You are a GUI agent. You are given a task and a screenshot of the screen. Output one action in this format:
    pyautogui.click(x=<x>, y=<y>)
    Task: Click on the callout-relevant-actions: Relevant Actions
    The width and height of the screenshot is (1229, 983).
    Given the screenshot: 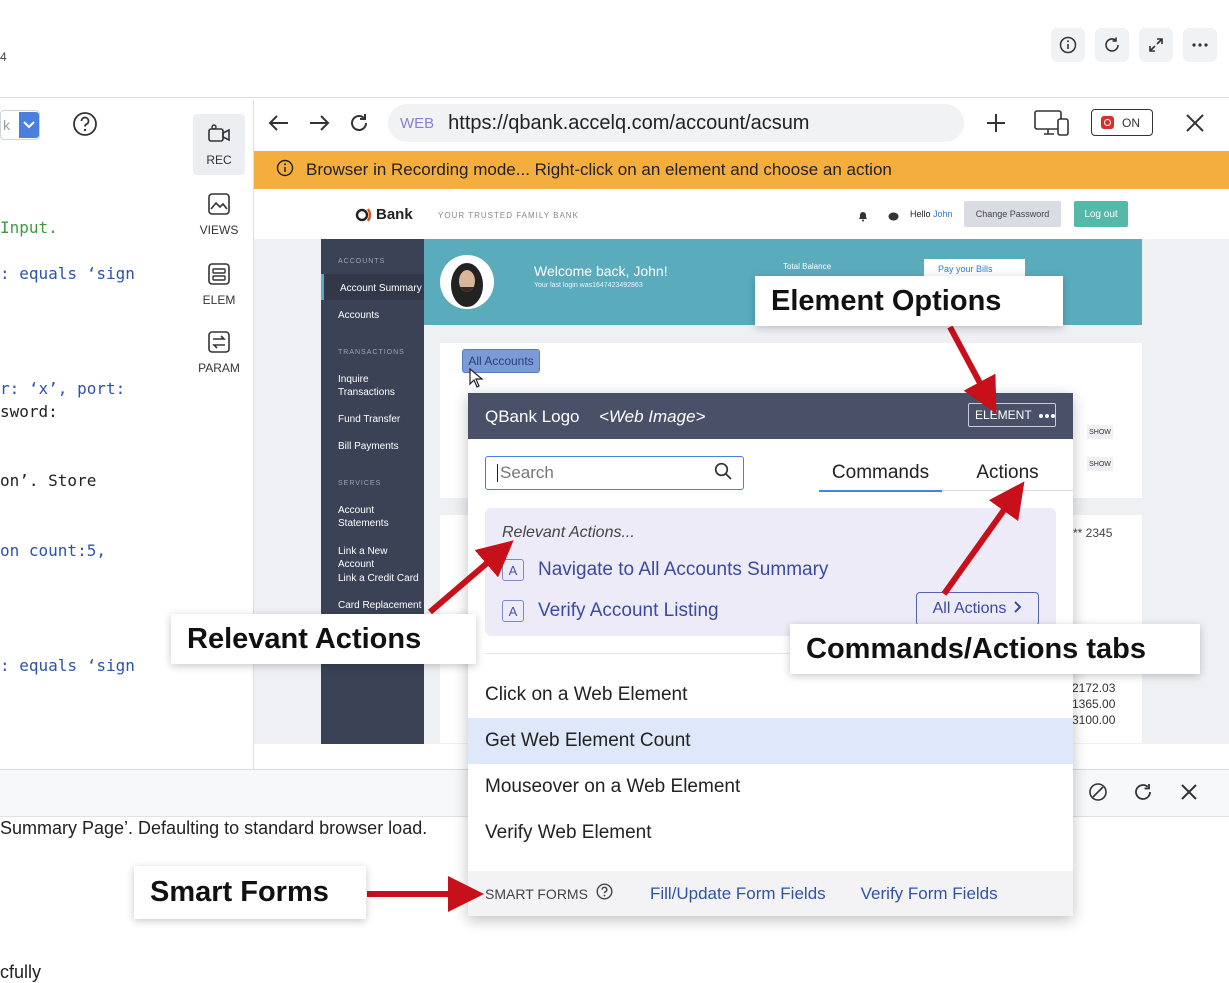 What is the action you would take?
    pyautogui.click(x=323, y=639)
    